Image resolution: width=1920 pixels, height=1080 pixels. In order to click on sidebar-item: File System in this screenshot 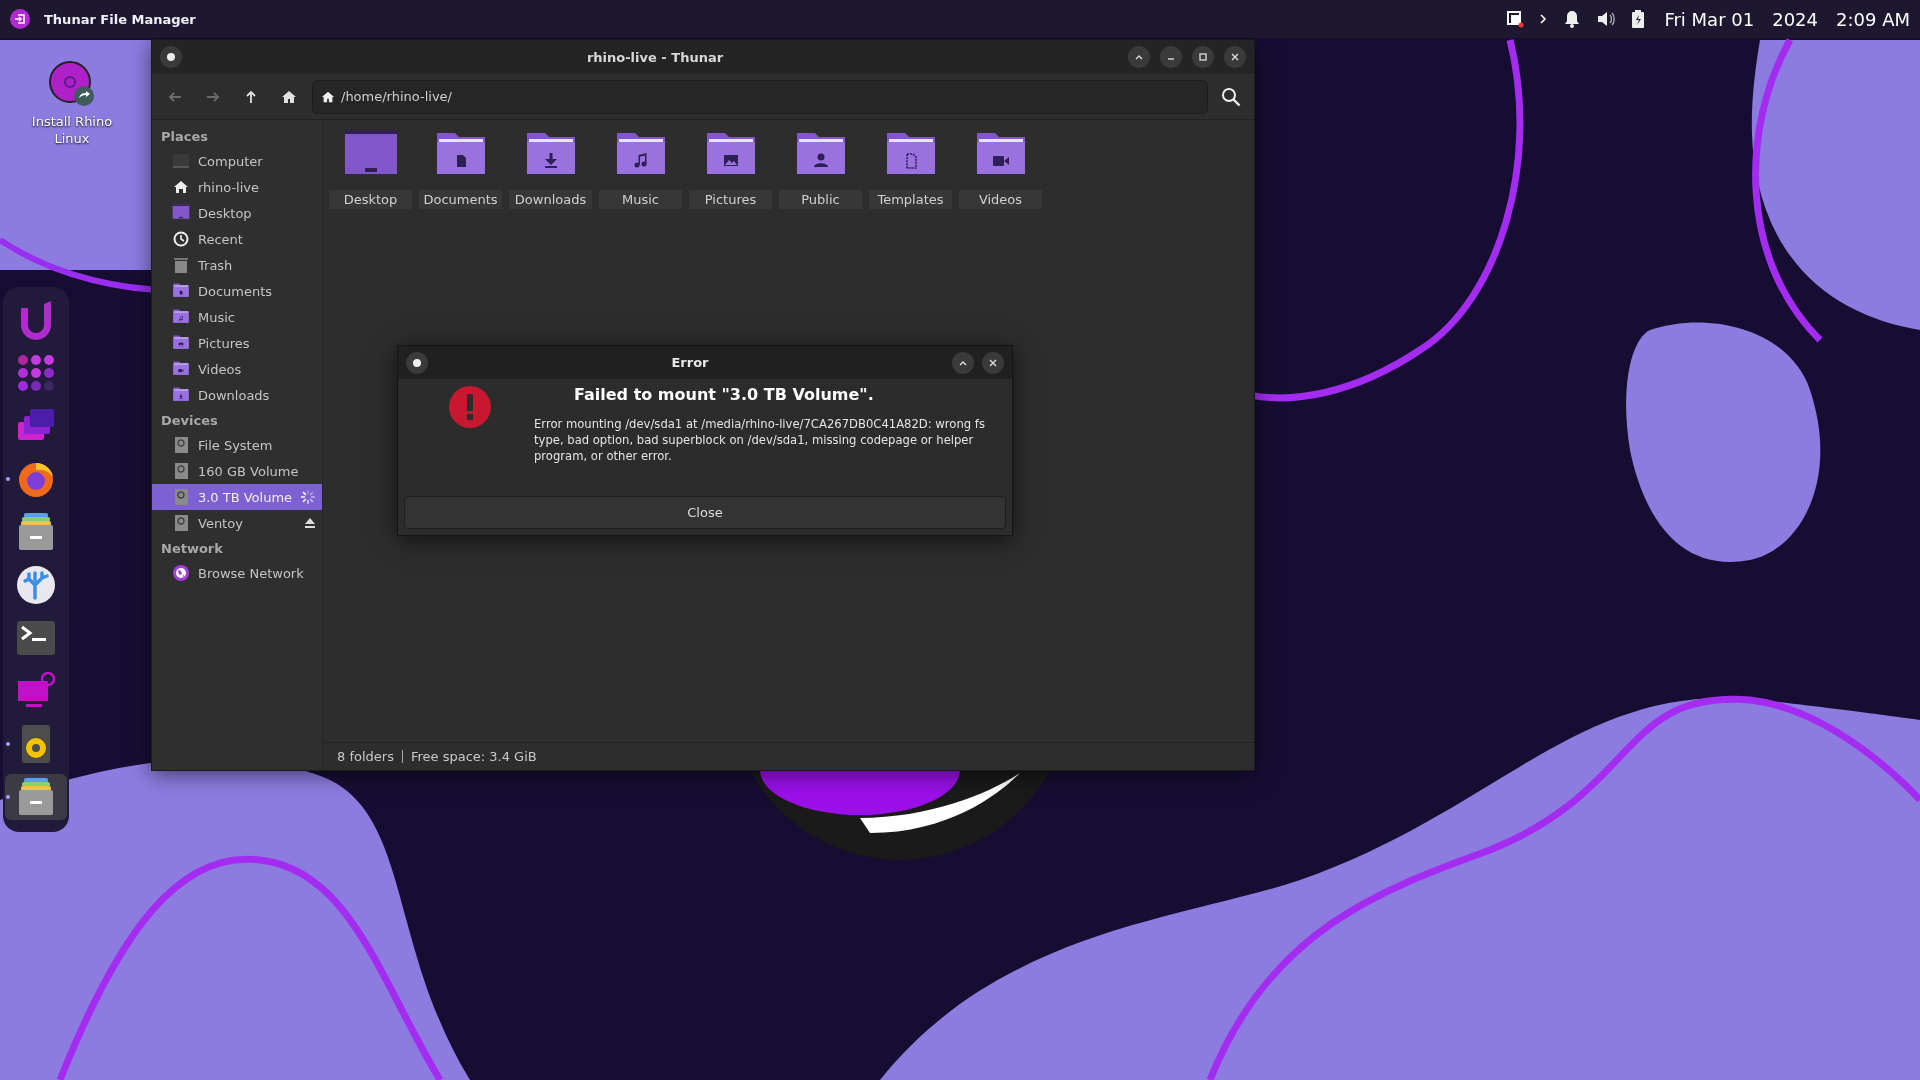, I will do `click(237, 445)`.